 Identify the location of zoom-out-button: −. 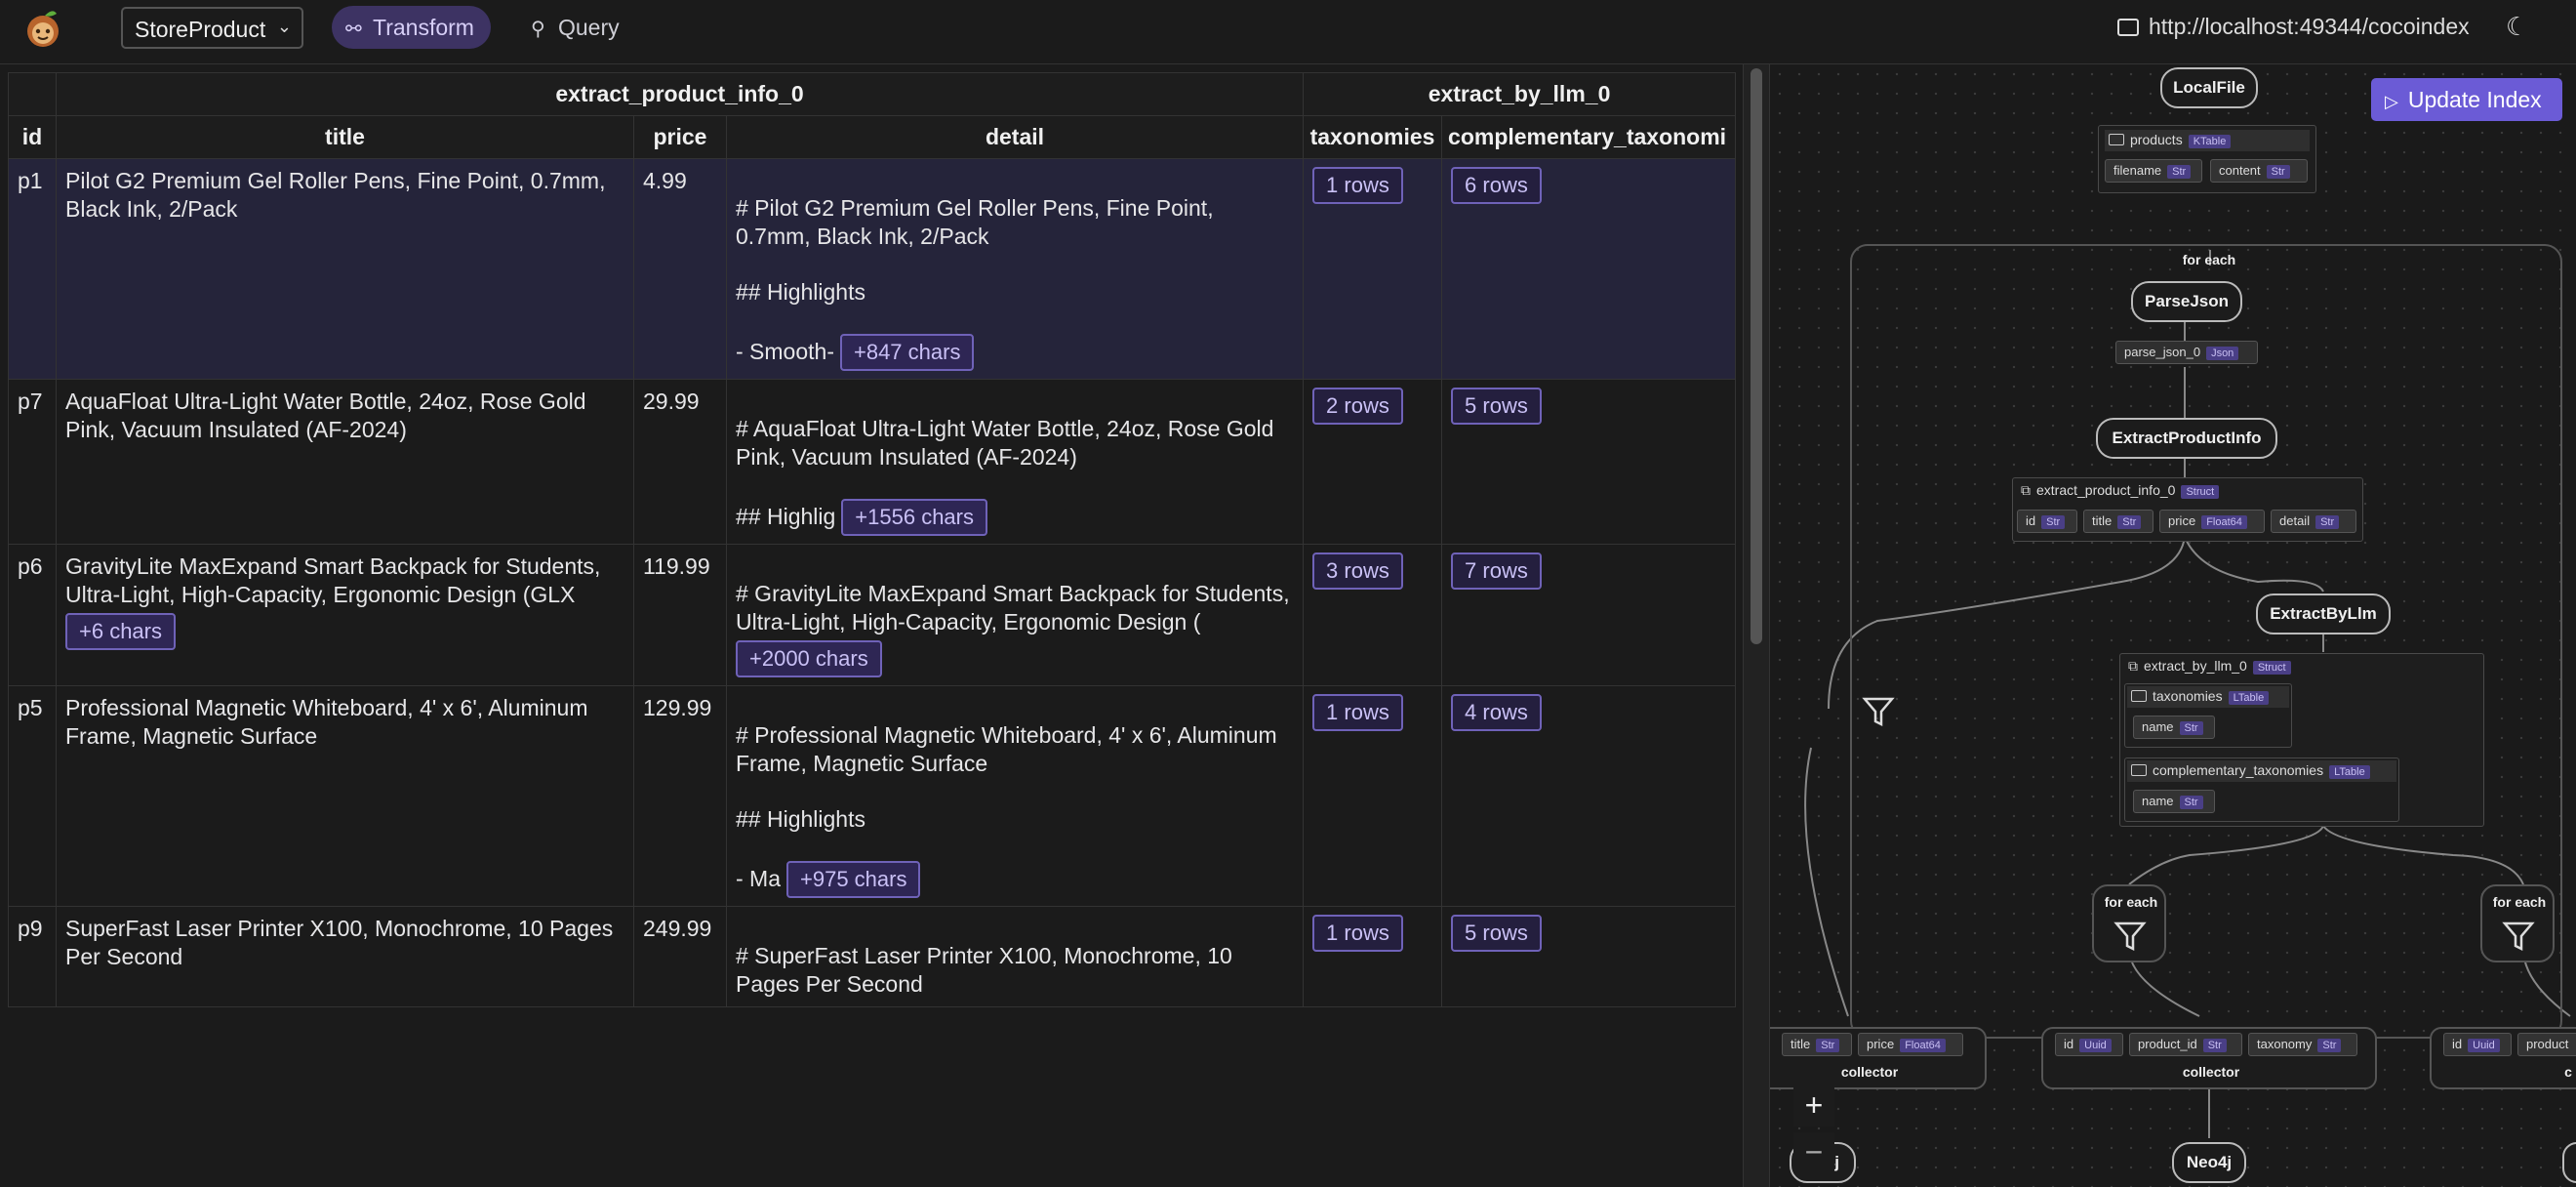
(1813, 1152).